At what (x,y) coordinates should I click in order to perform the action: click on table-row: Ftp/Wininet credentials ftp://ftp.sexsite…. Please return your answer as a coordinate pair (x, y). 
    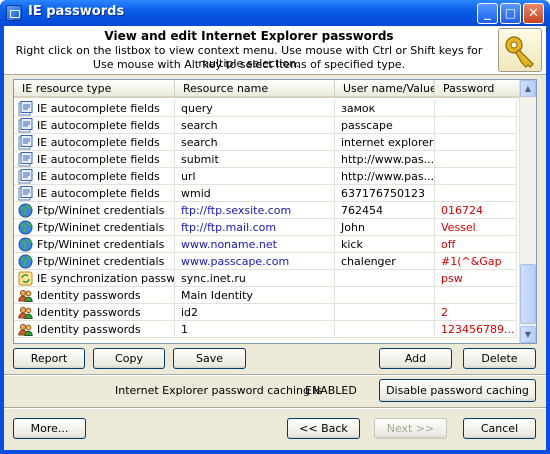
    Looking at the image, I should click on (267, 210).